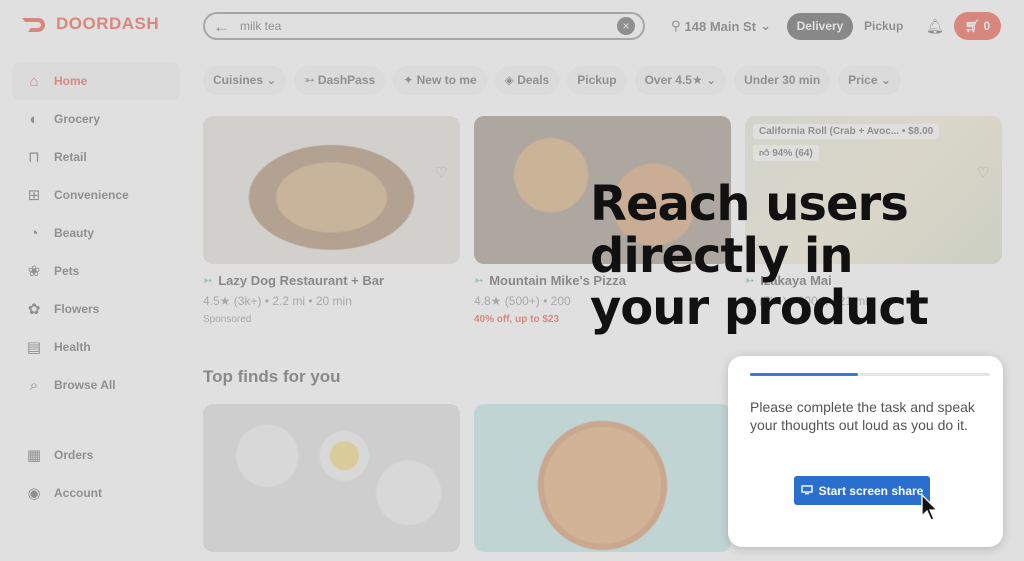  What do you see at coordinates (70, 157) in the screenshot?
I see `sidebar-item-label: Retail` at bounding box center [70, 157].